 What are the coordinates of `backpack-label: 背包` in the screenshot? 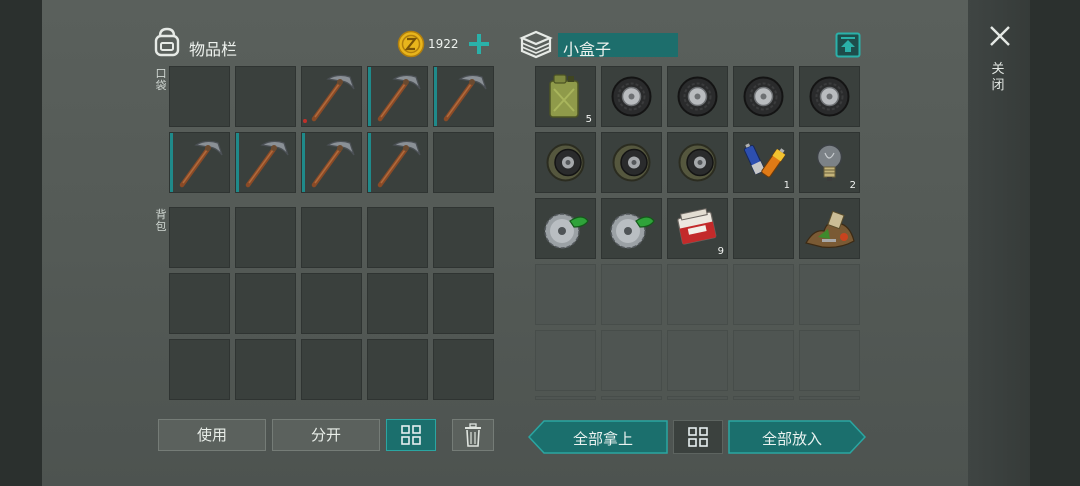 It's located at (161, 220).